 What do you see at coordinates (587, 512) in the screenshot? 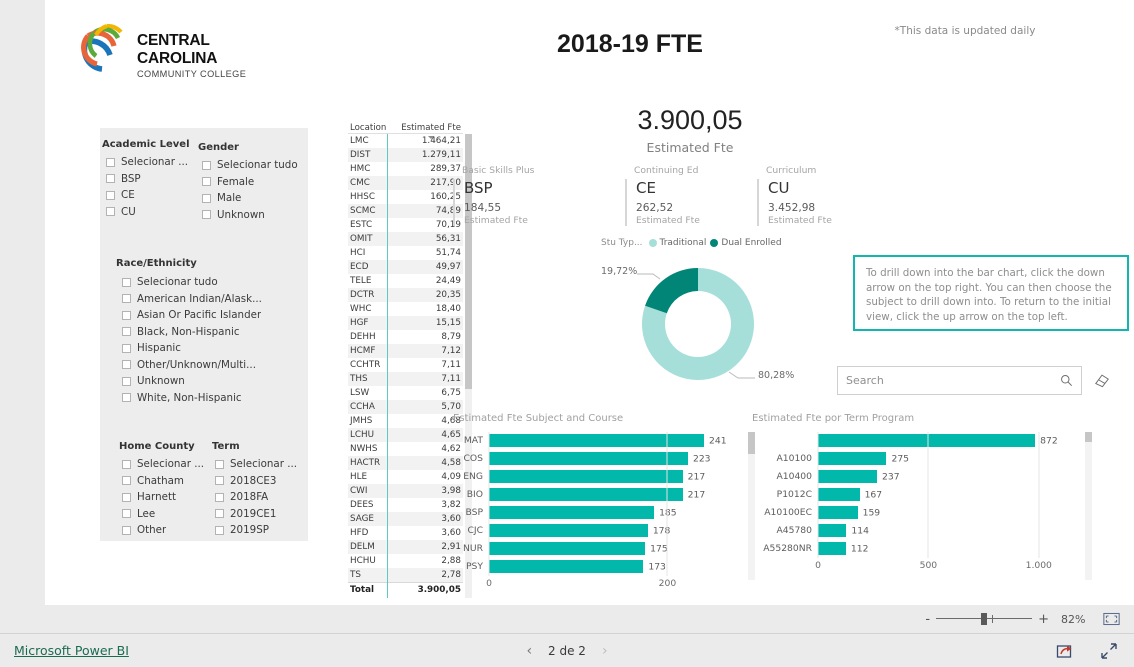
I see `bar-row: BSP 185` at bounding box center [587, 512].